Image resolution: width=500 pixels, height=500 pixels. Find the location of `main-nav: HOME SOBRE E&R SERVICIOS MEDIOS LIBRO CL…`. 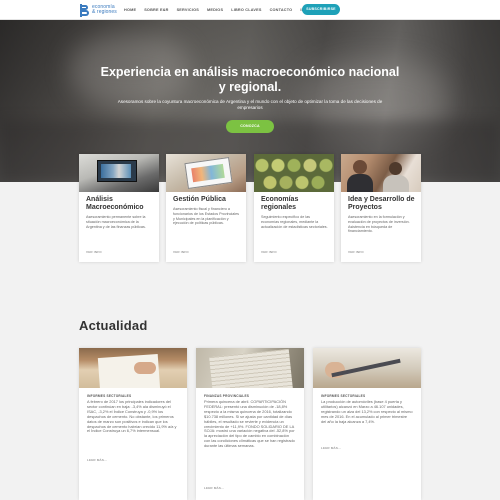

main-nav: HOME SOBRE E&R SERVICIOS MEDIOS LIBRO CL… is located at coordinates (223, 10).